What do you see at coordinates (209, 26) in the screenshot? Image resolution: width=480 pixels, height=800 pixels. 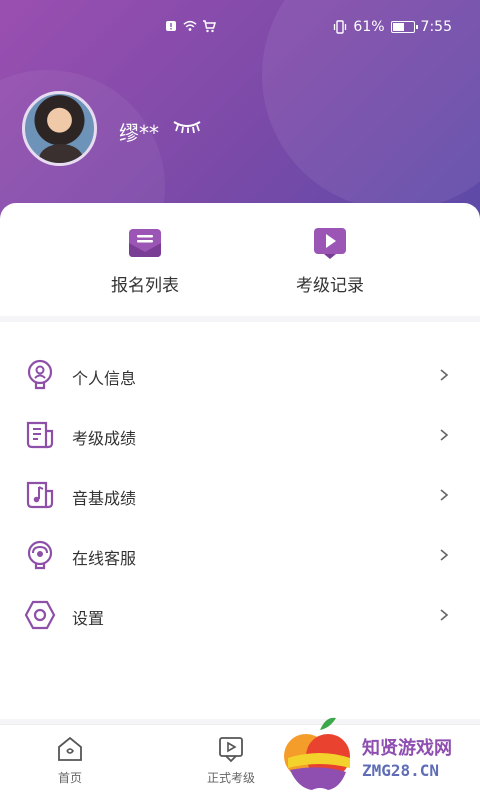 I see `cart-icon` at bounding box center [209, 26].